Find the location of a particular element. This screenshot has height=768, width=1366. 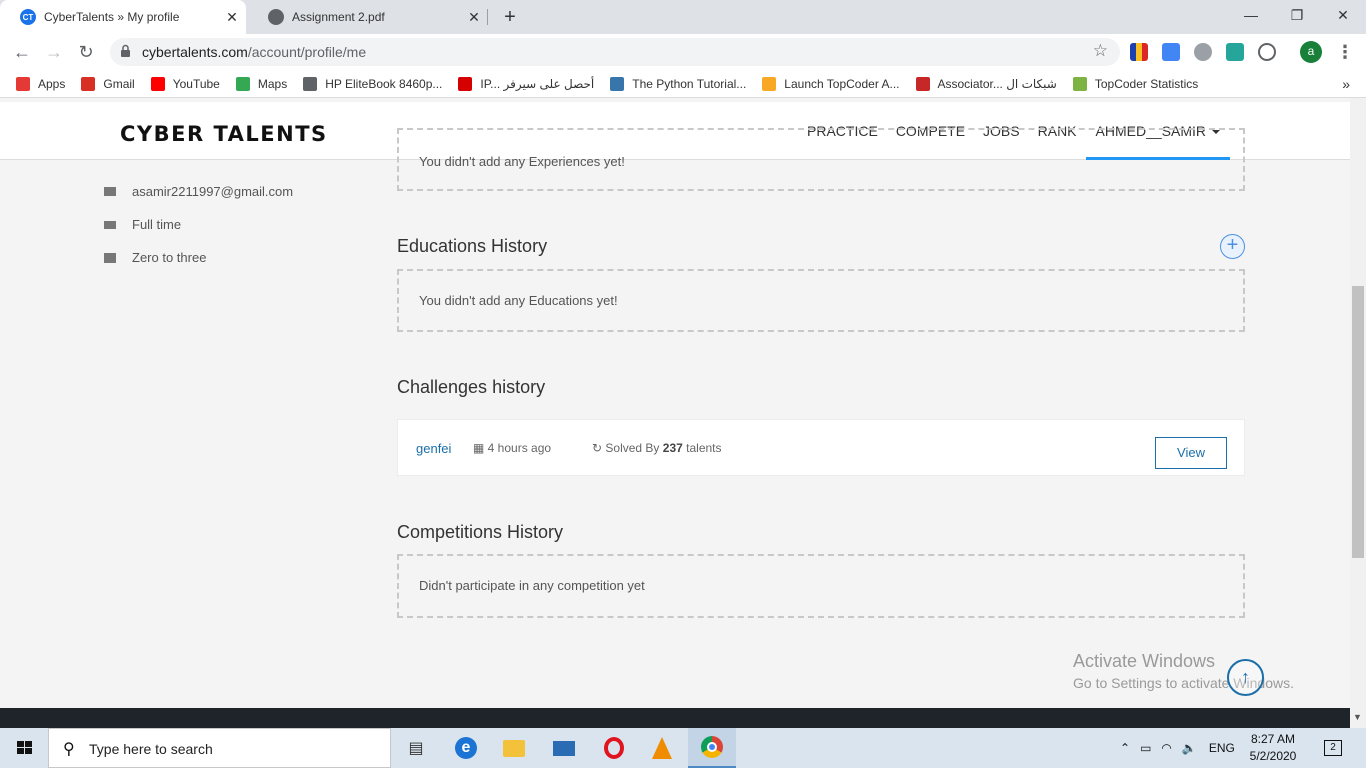

notification-icon: 2 is located at coordinates (1333, 748).